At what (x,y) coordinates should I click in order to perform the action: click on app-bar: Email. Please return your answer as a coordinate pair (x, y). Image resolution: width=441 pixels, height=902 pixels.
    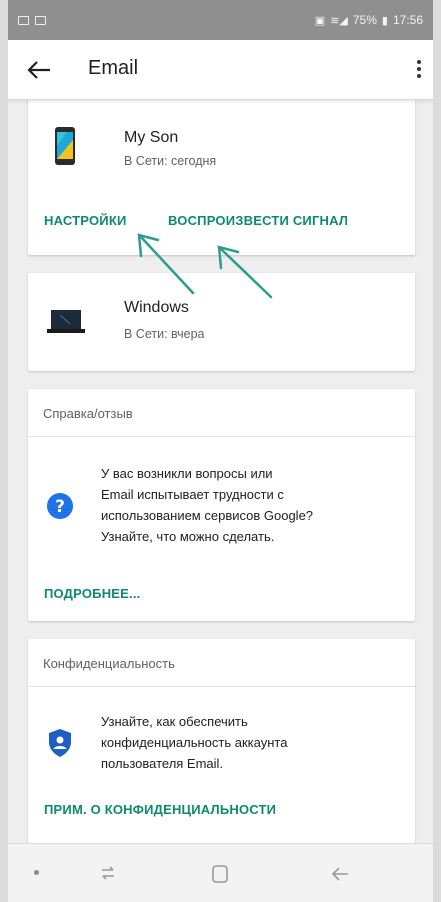
    Looking at the image, I should click on (220, 70).